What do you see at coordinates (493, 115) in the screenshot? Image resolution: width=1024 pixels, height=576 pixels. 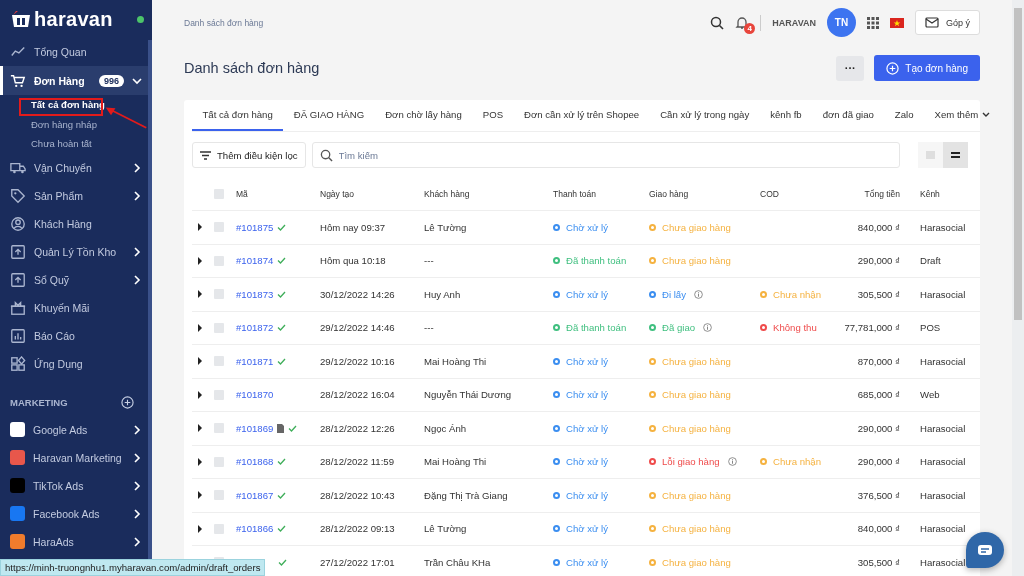 I see `tab: POS` at bounding box center [493, 115].